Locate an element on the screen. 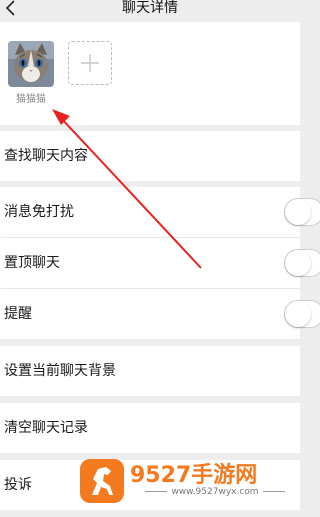 This screenshot has width=320, height=517. add-member-button is located at coordinates (90, 63).